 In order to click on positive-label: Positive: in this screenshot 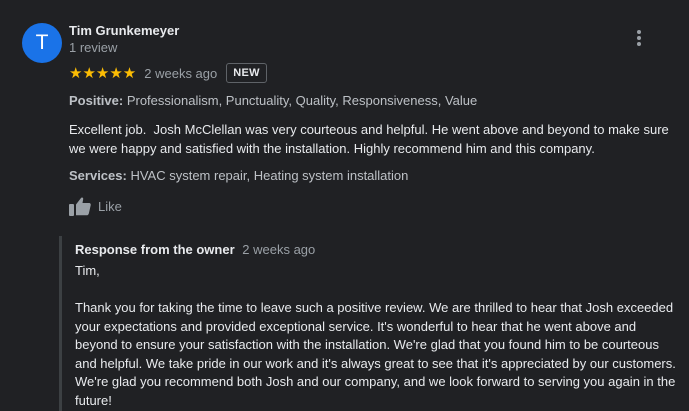, I will do `click(96, 100)`.